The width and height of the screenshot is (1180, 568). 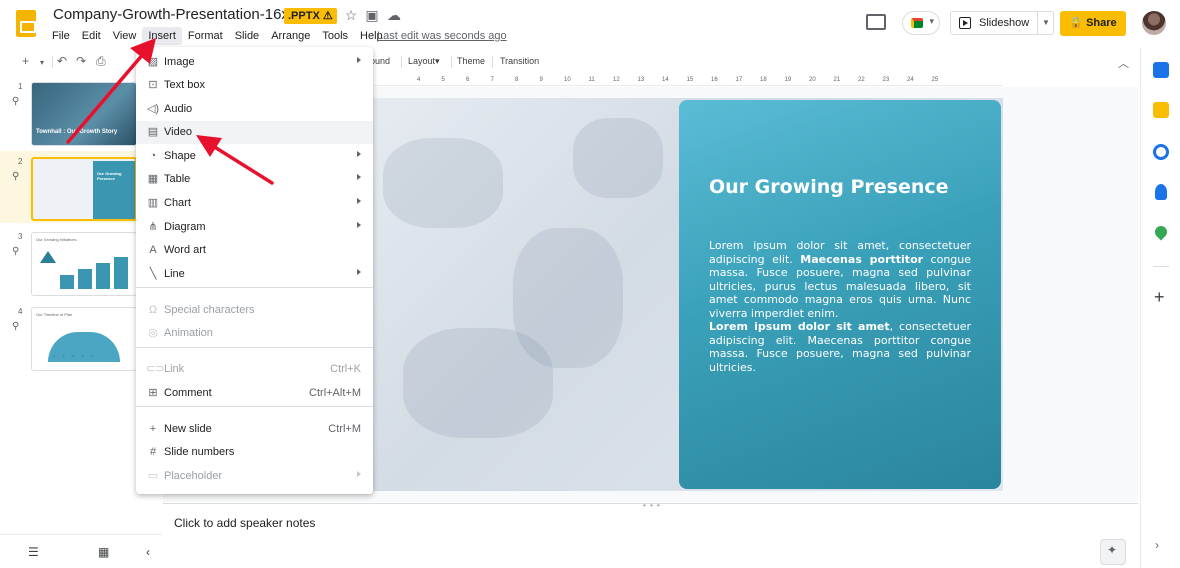 I want to click on horizontal-ruler: 4 5 6 7 8 9 10 11 12 13 14 15 16 17 18 19 20 21 22 23 24 25, so click(x=688, y=81).